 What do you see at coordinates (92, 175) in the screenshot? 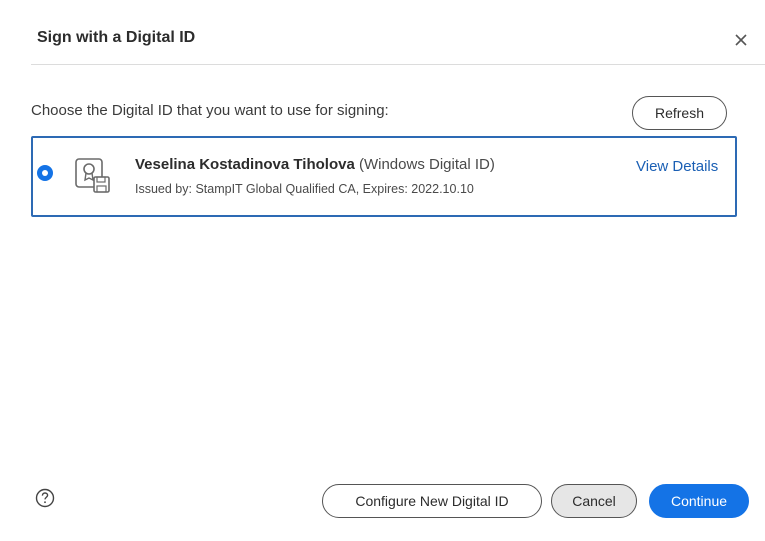
I see `certificate-icon` at bounding box center [92, 175].